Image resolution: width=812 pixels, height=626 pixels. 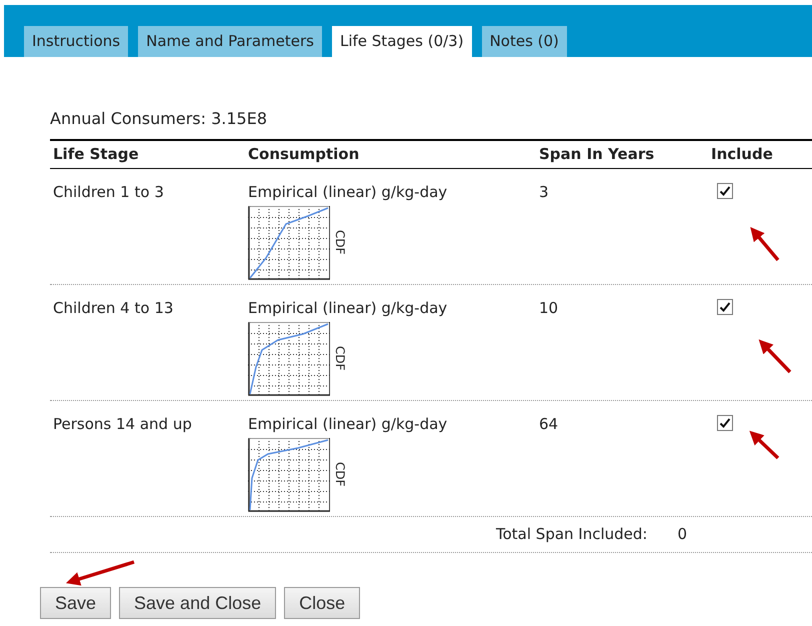 I want to click on span-cell-text: 64, so click(x=549, y=424).